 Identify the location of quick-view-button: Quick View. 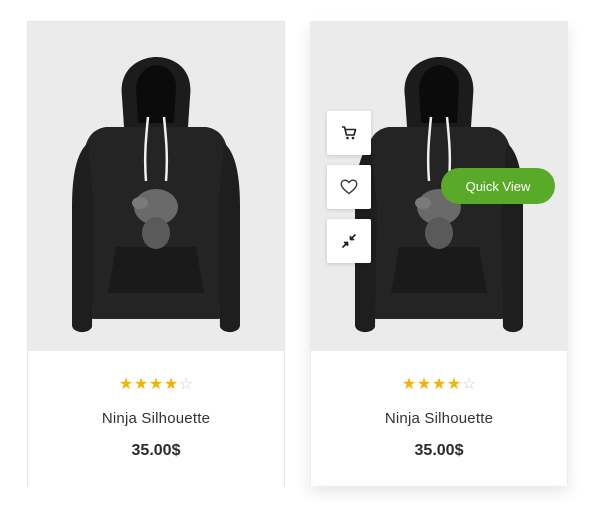
(498, 186).